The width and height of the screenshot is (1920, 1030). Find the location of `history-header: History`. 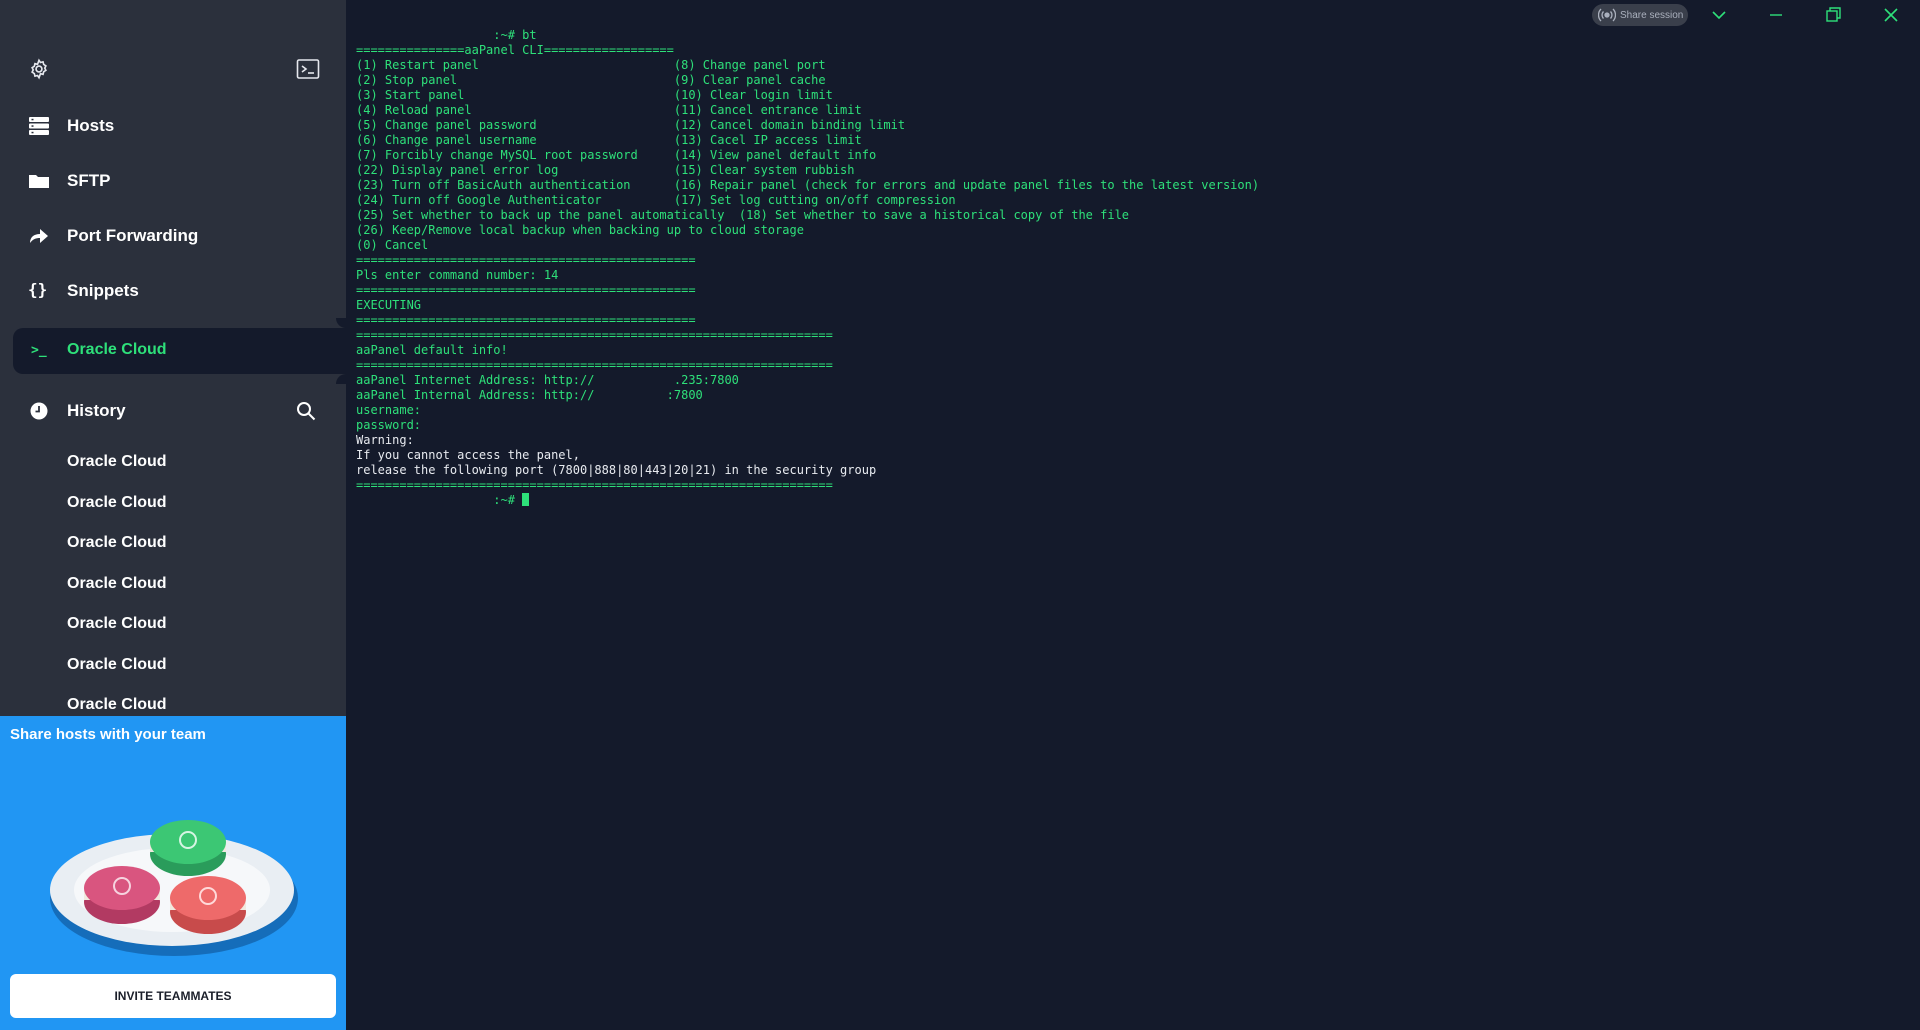

history-header: History is located at coordinates (173, 411).